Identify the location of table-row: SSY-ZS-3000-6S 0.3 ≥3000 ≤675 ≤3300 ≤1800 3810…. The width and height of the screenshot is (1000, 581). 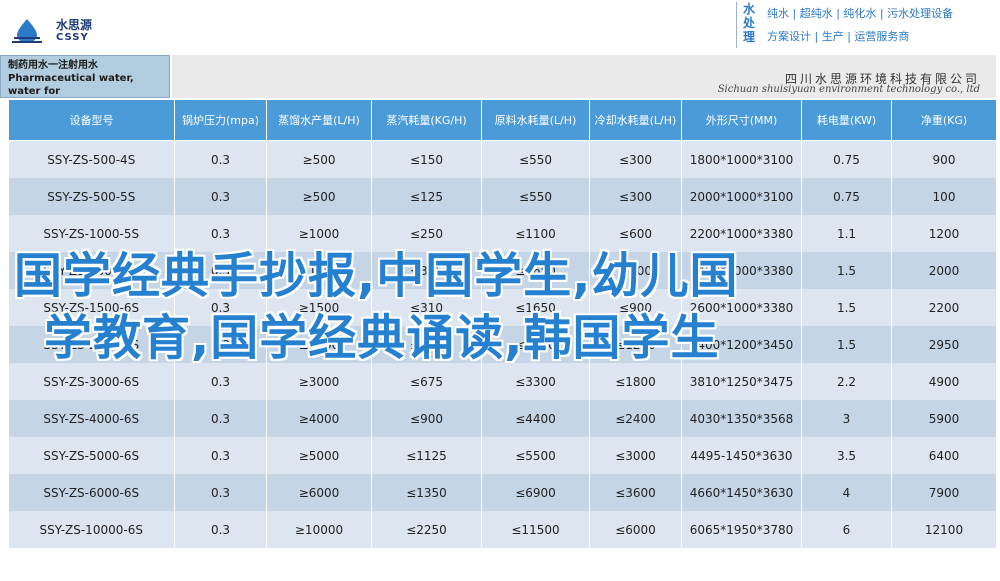
(502, 381).